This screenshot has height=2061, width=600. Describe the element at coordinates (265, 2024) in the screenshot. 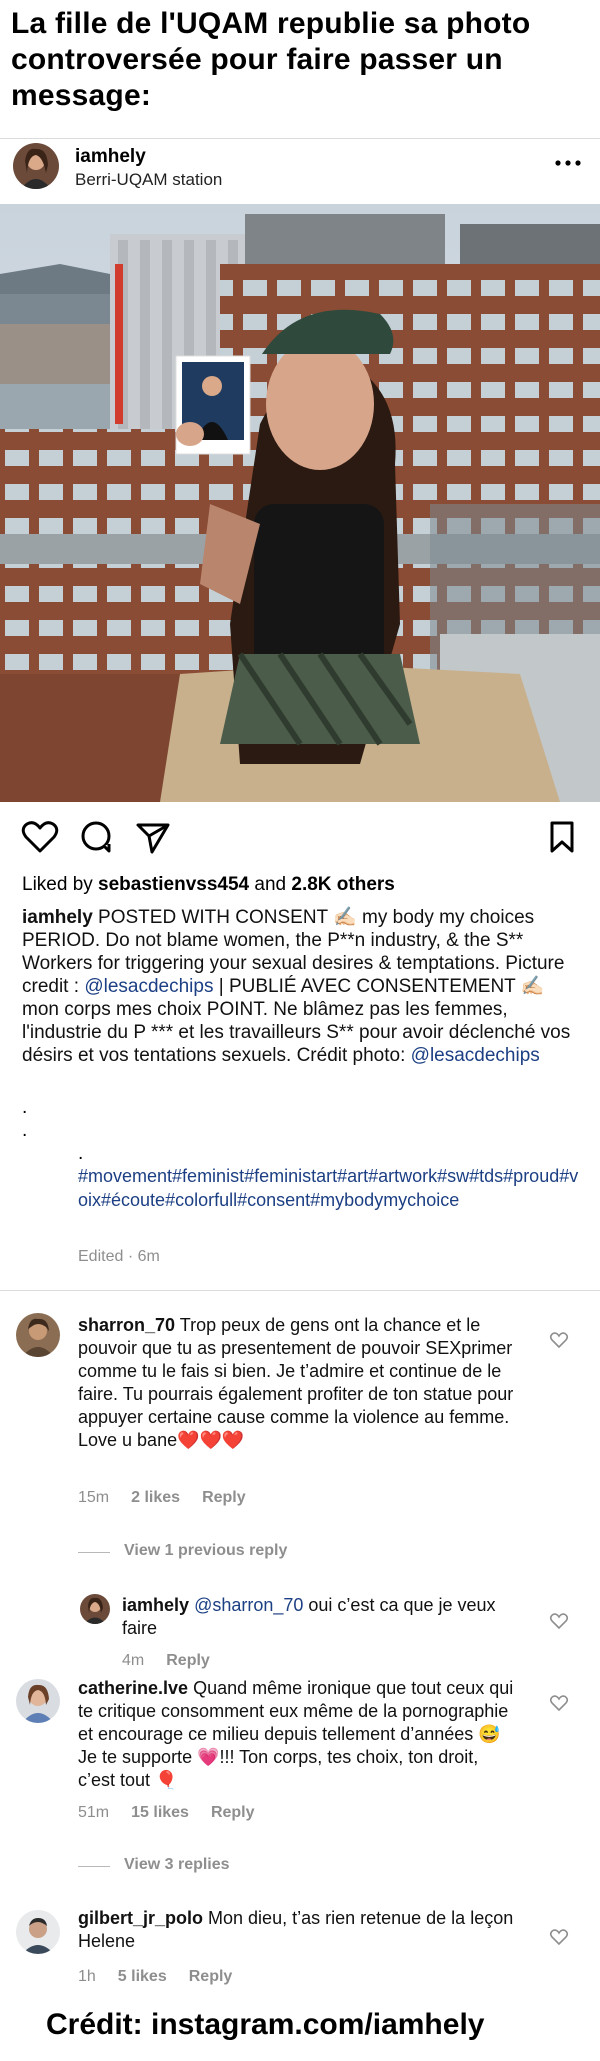

I see `image-credit: Crédit: instagram.com/iamhely` at that location.